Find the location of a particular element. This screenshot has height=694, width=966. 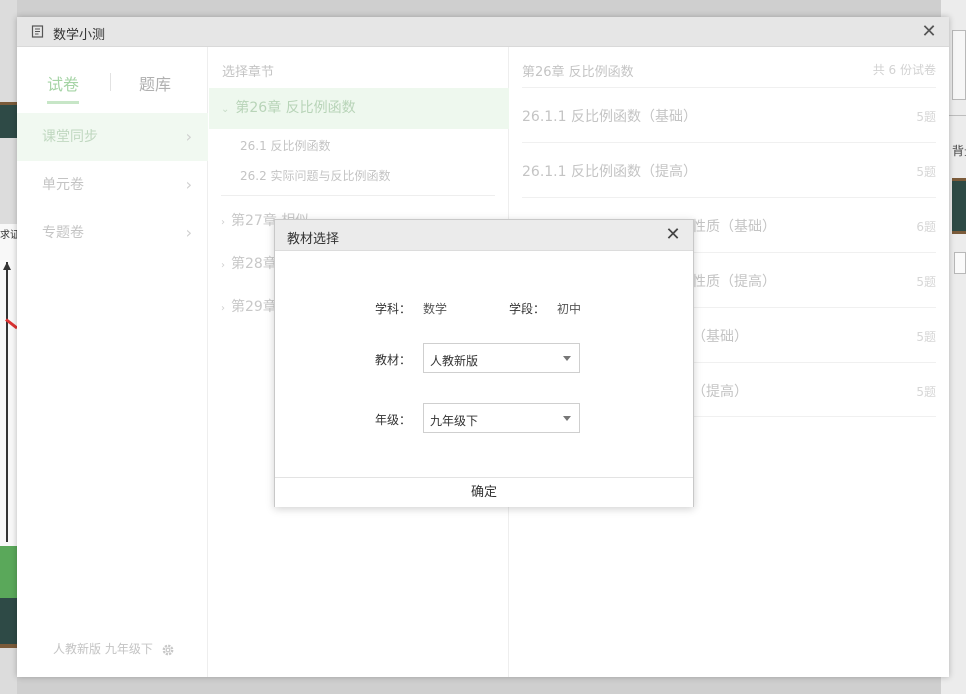

sidebar-item-unit-paper: 单元卷 › is located at coordinates (112, 185).